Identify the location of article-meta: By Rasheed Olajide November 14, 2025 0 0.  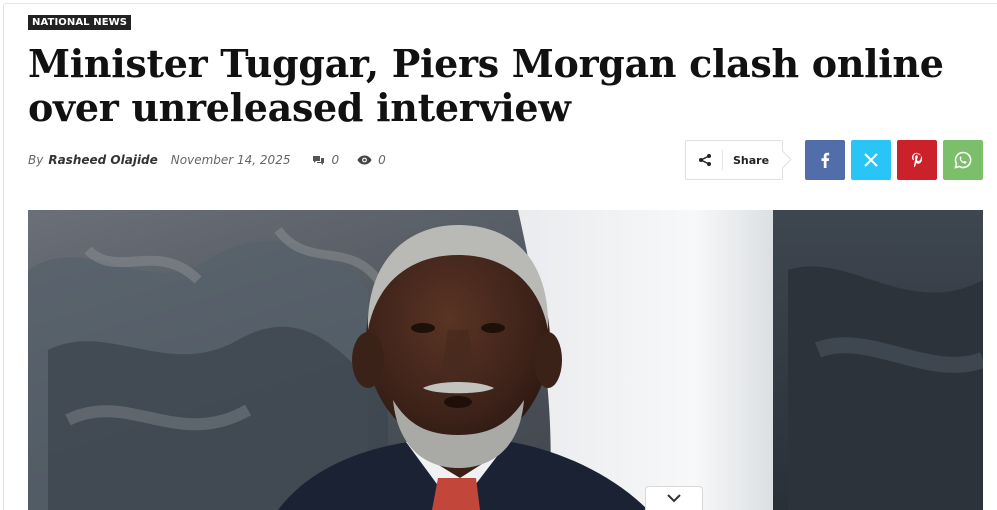
(216, 160).